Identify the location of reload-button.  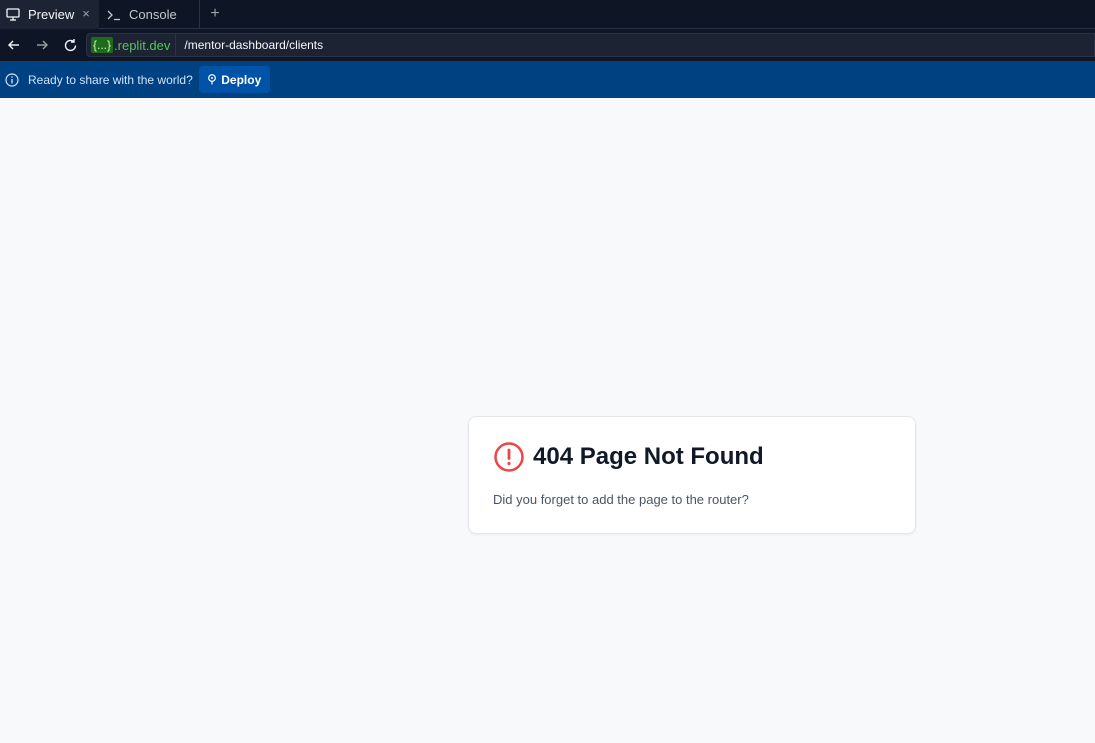
(70, 45).